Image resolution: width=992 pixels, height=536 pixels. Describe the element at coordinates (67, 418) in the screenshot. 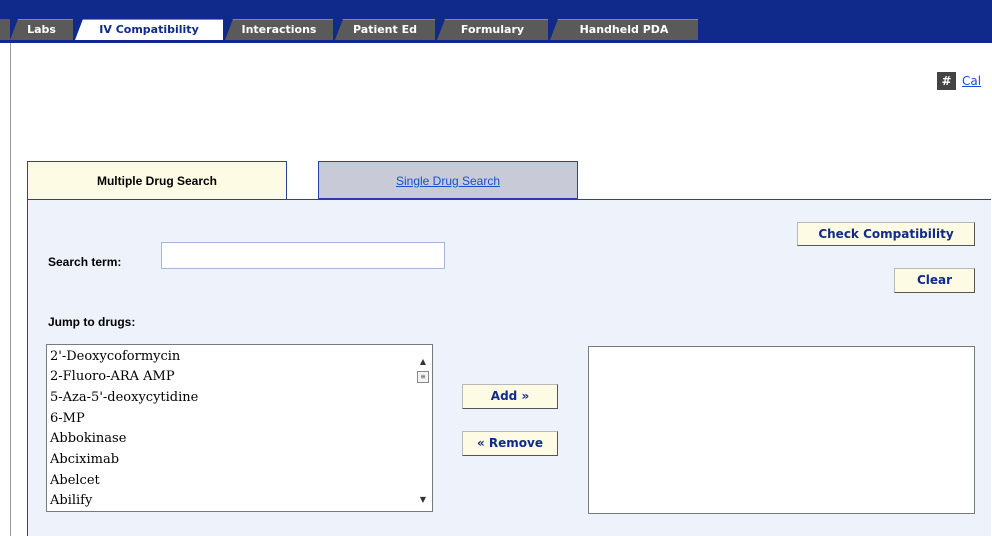

I see `drug-list-item: 6-MP` at that location.